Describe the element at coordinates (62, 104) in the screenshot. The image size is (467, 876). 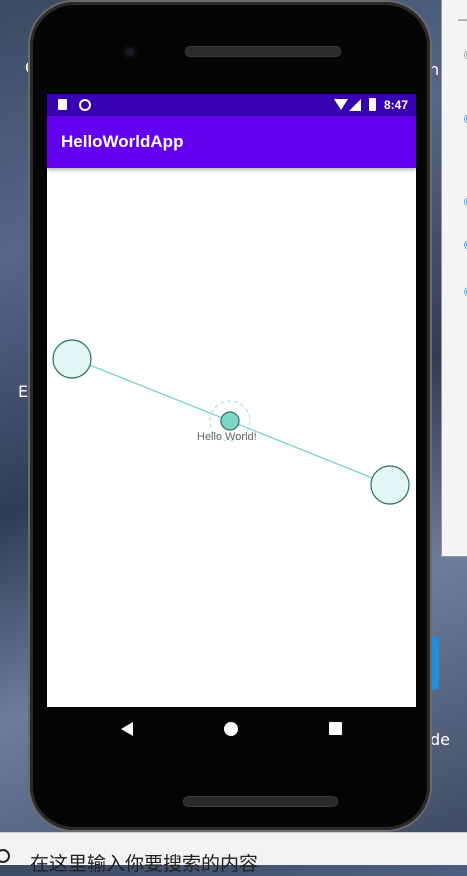
I see `sd-card-icon` at that location.